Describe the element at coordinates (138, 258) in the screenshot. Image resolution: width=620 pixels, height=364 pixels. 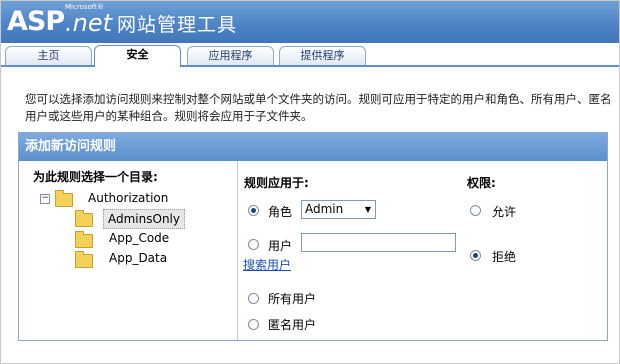
I see `tree-node-app-data: App_Data` at that location.